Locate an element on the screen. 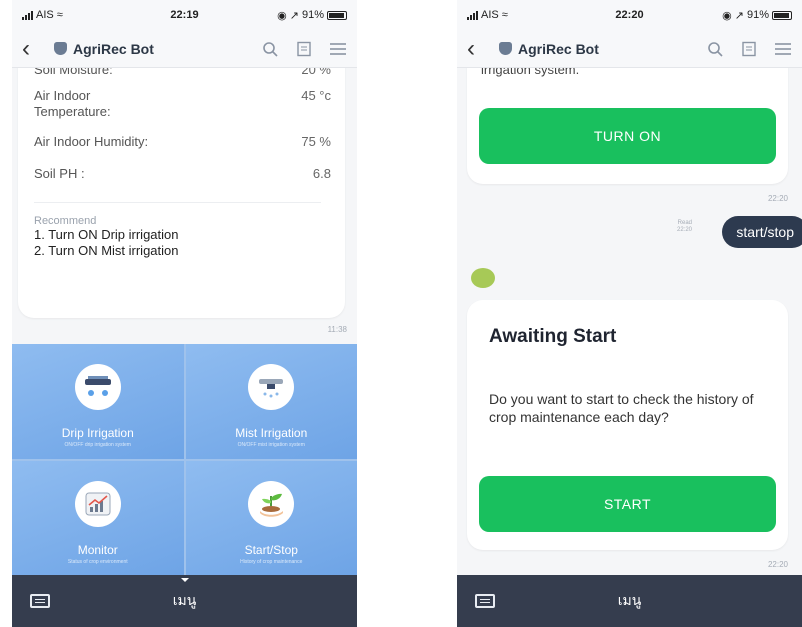  start-button: START is located at coordinates (627, 504).